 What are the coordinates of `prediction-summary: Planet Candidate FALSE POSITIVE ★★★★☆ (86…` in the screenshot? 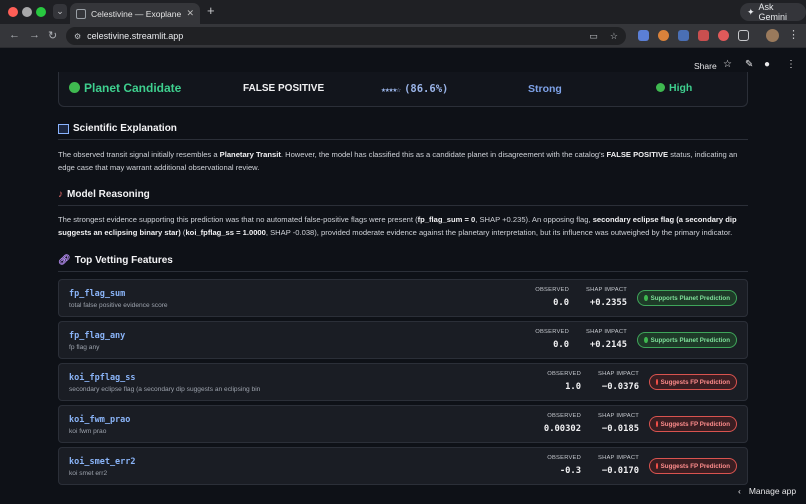 It's located at (403, 89).